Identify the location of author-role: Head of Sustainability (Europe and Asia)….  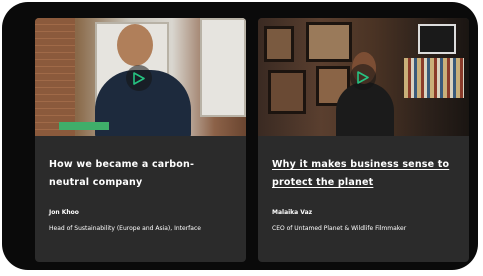
(125, 228).